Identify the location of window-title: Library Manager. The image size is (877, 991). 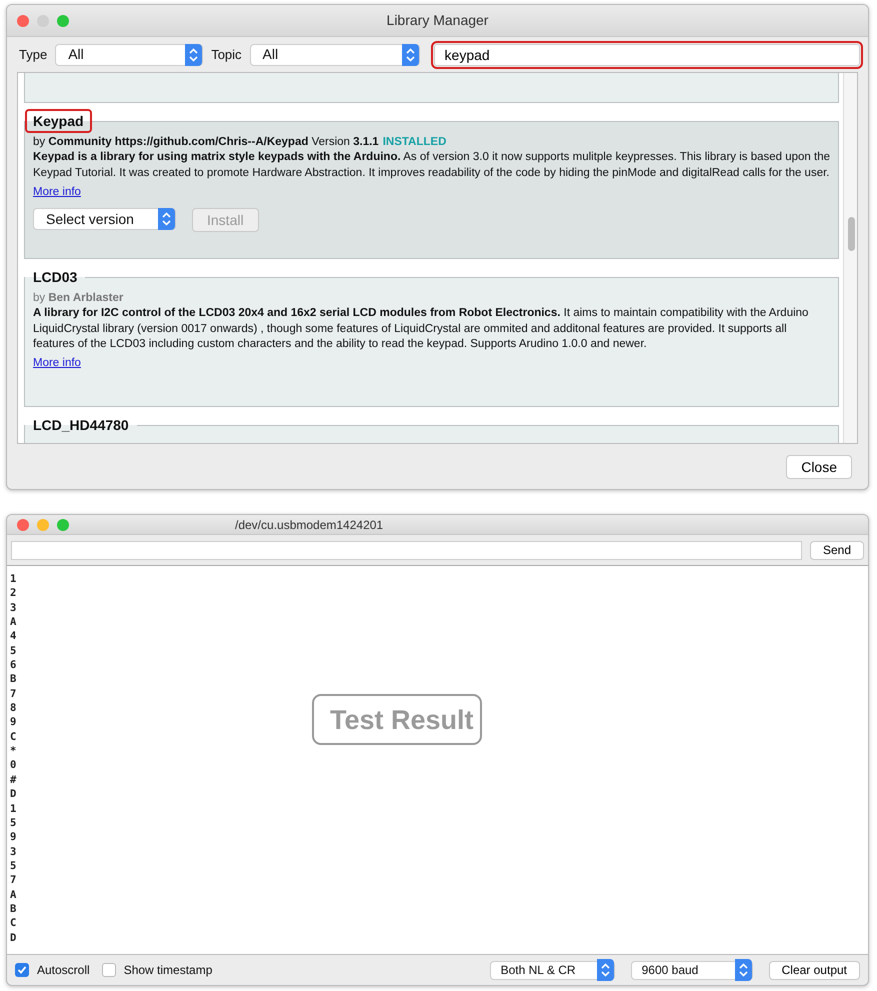
(437, 20).